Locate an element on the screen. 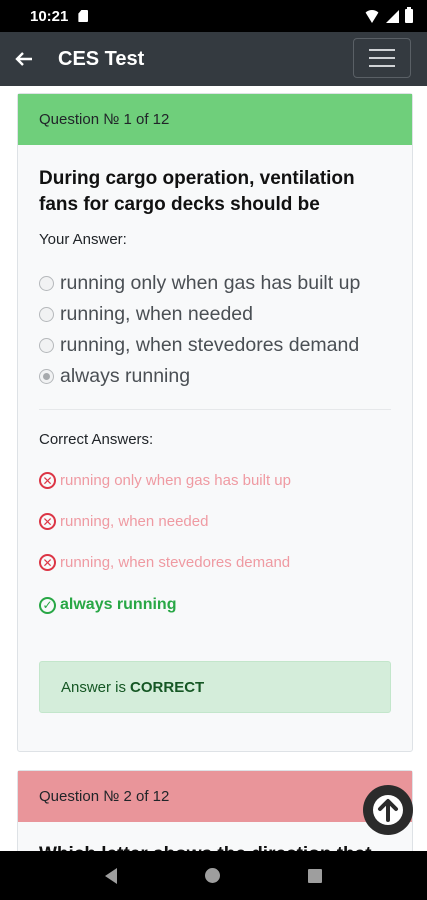 This screenshot has width=427, height=900. question-1-header: Question № 1 of 12 is located at coordinates (215, 119).